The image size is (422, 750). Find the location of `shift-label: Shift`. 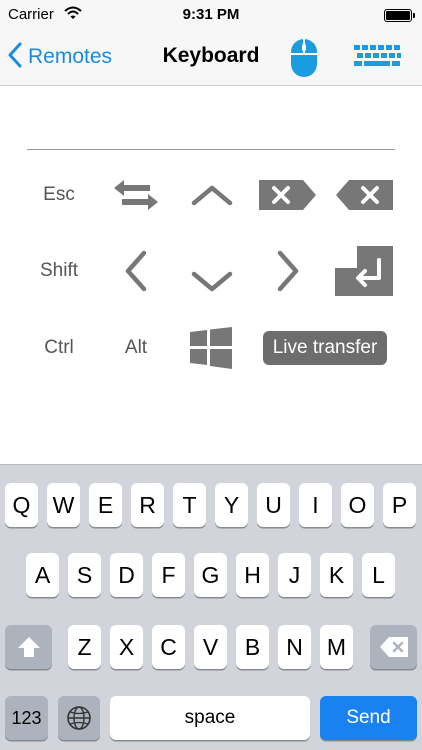

shift-label: Shift is located at coordinates (59, 270).